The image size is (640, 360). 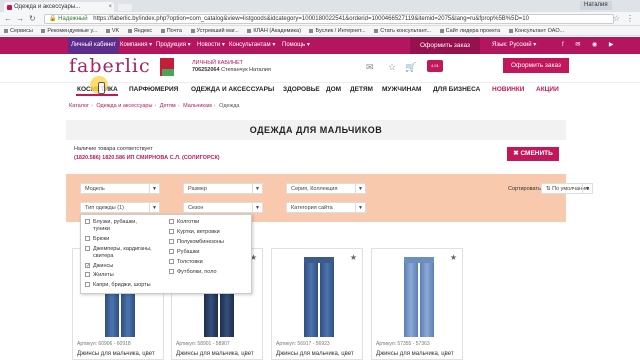 I want to click on size-select-label: Размер, so click(x=197, y=189).